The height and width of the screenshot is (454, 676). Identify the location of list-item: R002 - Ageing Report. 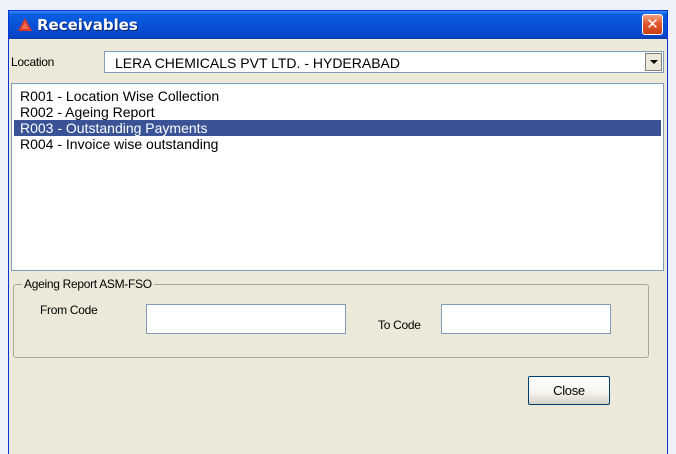
(337, 112).